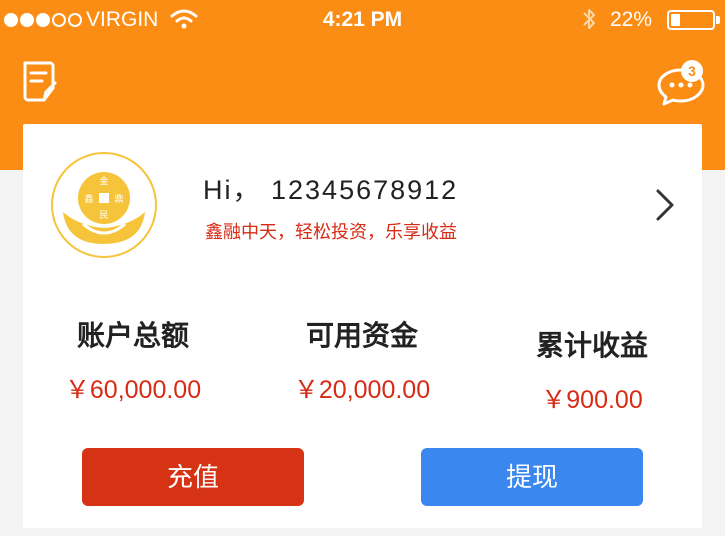 The image size is (725, 536). I want to click on recharge-button: 充值, so click(193, 477).